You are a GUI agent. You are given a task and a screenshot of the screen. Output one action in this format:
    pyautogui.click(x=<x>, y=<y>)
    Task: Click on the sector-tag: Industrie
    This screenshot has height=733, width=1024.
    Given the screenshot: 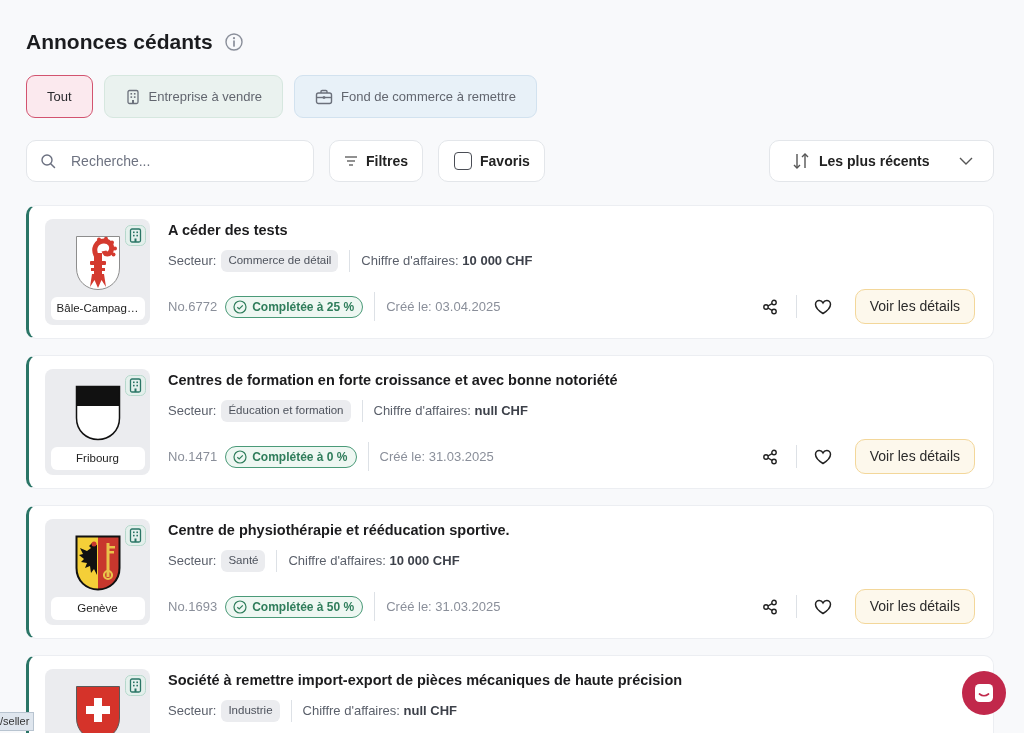 What is the action you would take?
    pyautogui.click(x=250, y=711)
    